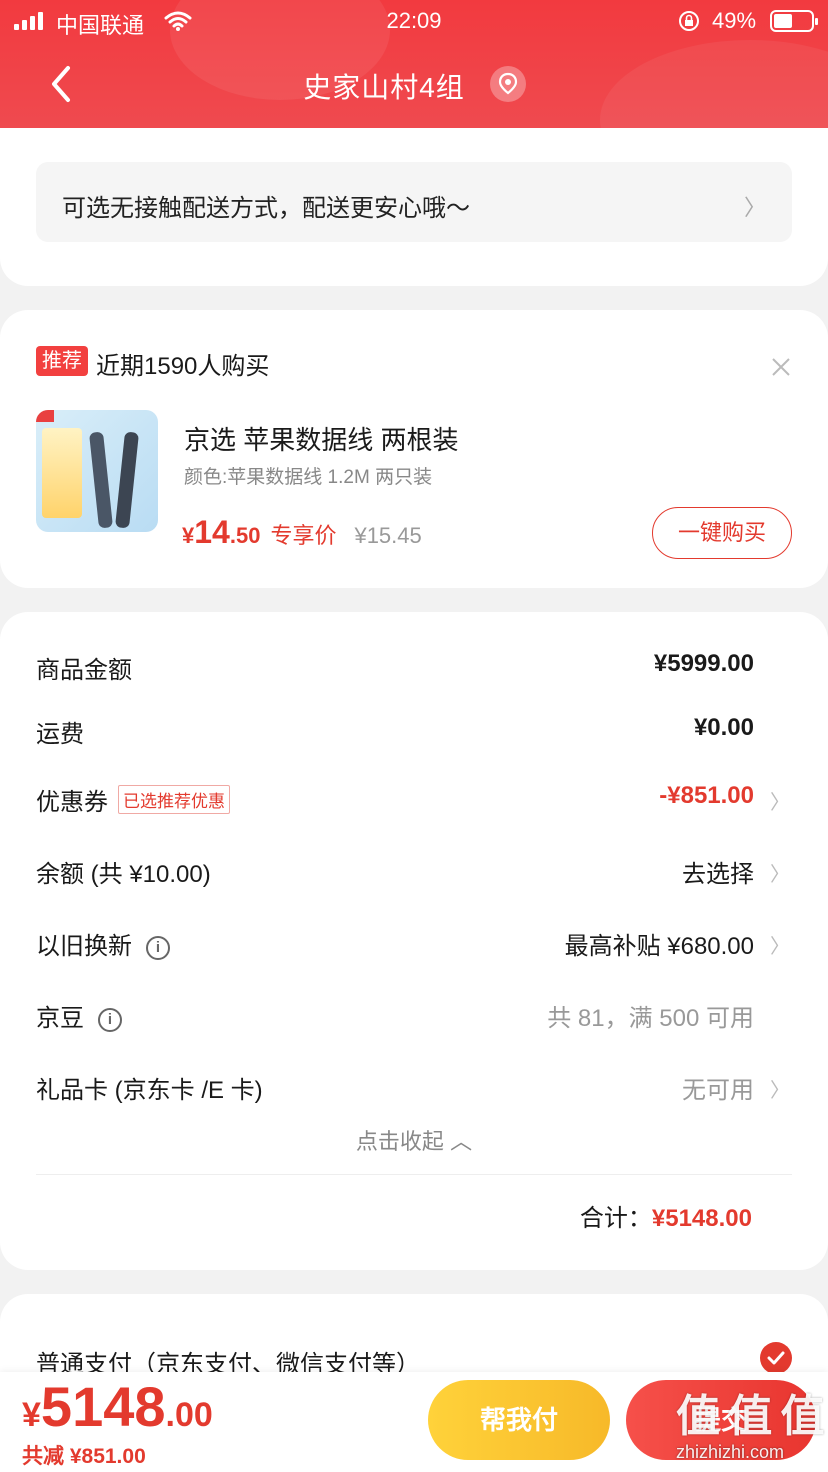  Describe the element at coordinates (414, 734) in the screenshot. I see `shipping-row: 运费 ¥0.00` at that location.